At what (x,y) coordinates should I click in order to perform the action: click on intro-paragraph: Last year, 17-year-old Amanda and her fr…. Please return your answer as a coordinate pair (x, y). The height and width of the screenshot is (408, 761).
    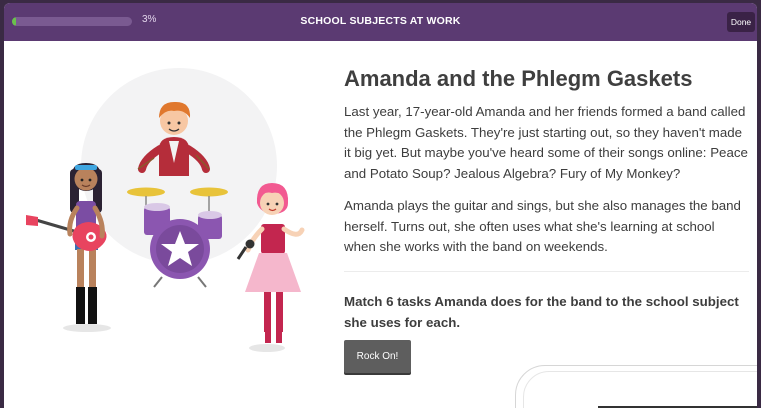
    Looking at the image, I should click on (546, 142).